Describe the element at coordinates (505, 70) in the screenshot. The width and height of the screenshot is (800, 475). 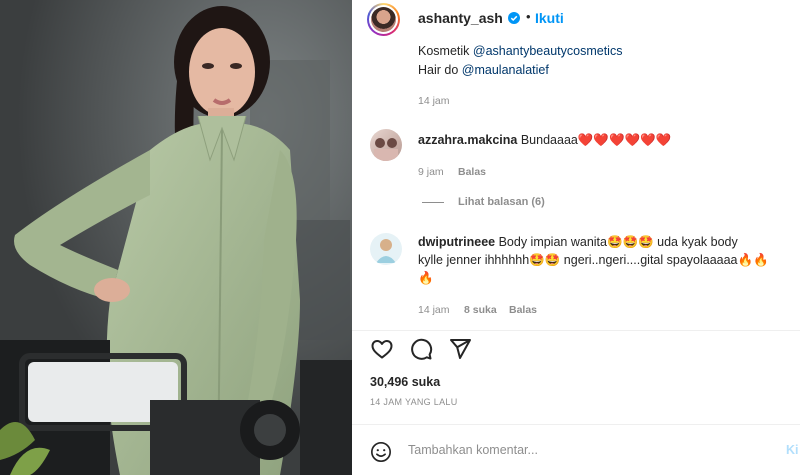
I see `mention-link: @maulanalatief` at that location.